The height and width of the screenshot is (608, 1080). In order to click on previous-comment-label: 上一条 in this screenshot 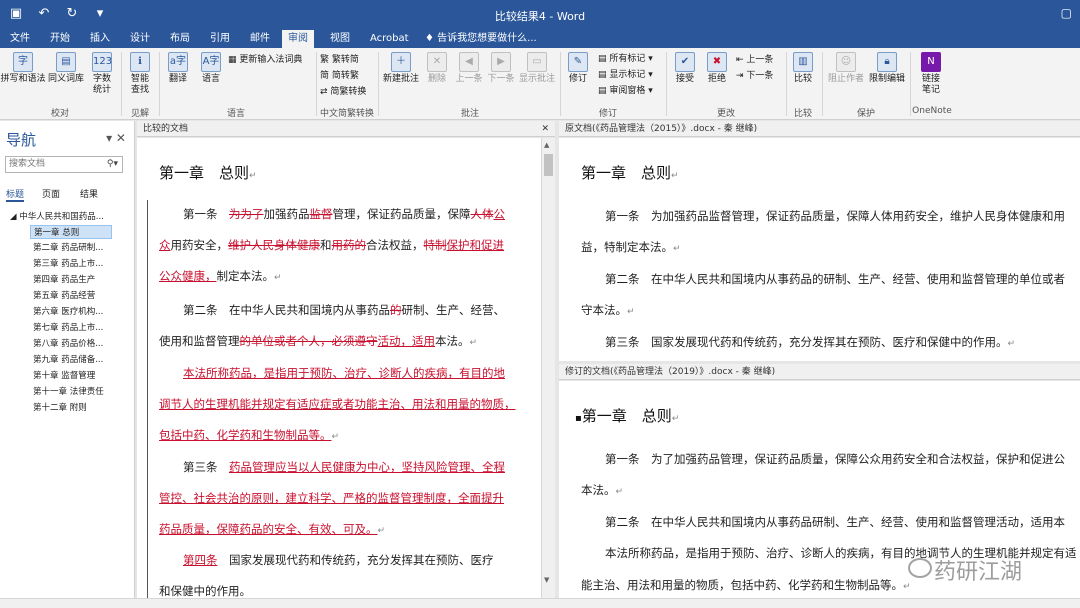, I will do `click(469, 79)`.